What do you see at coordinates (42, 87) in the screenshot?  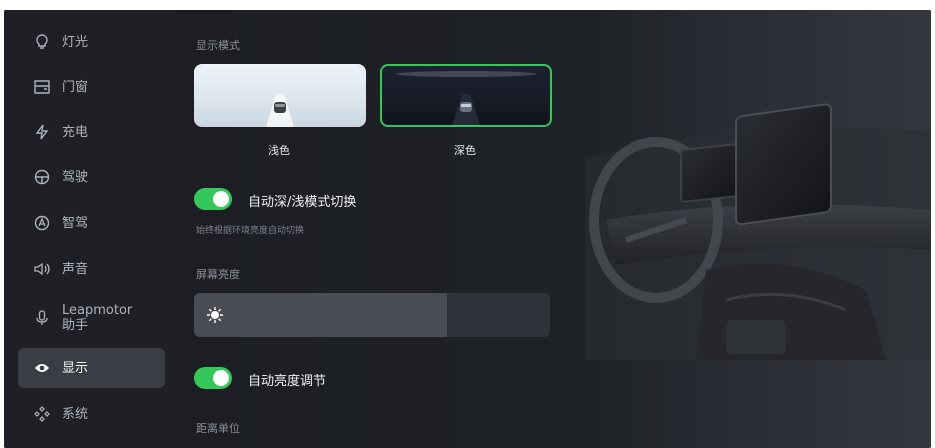 I see `door-icon` at bounding box center [42, 87].